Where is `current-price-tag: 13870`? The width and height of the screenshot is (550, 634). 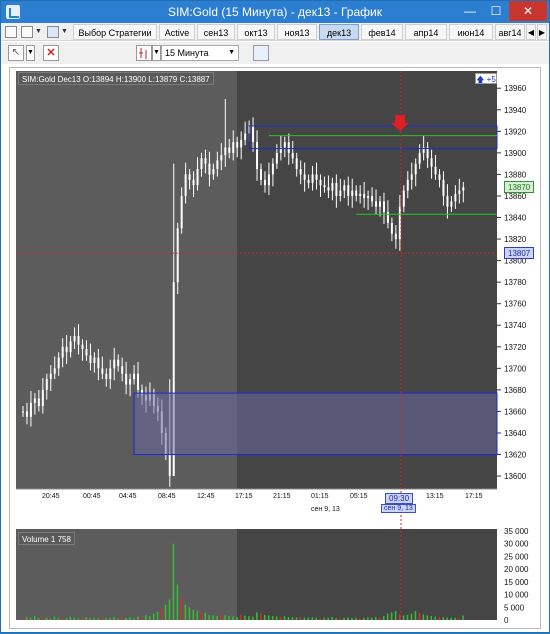
current-price-tag: 13870 is located at coordinates (519, 187).